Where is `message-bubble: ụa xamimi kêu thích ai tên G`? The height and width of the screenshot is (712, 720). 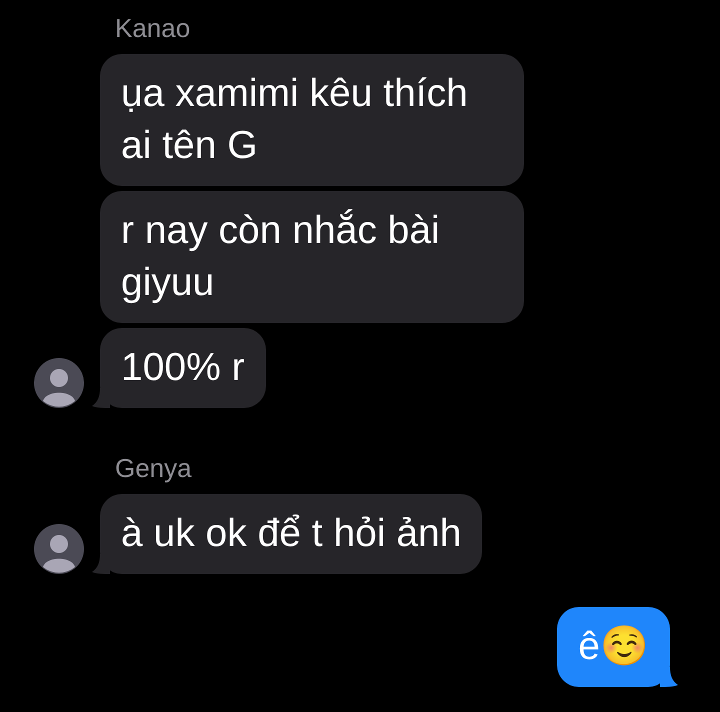 message-bubble: ụa xamimi kêu thích ai tên G is located at coordinates (312, 120).